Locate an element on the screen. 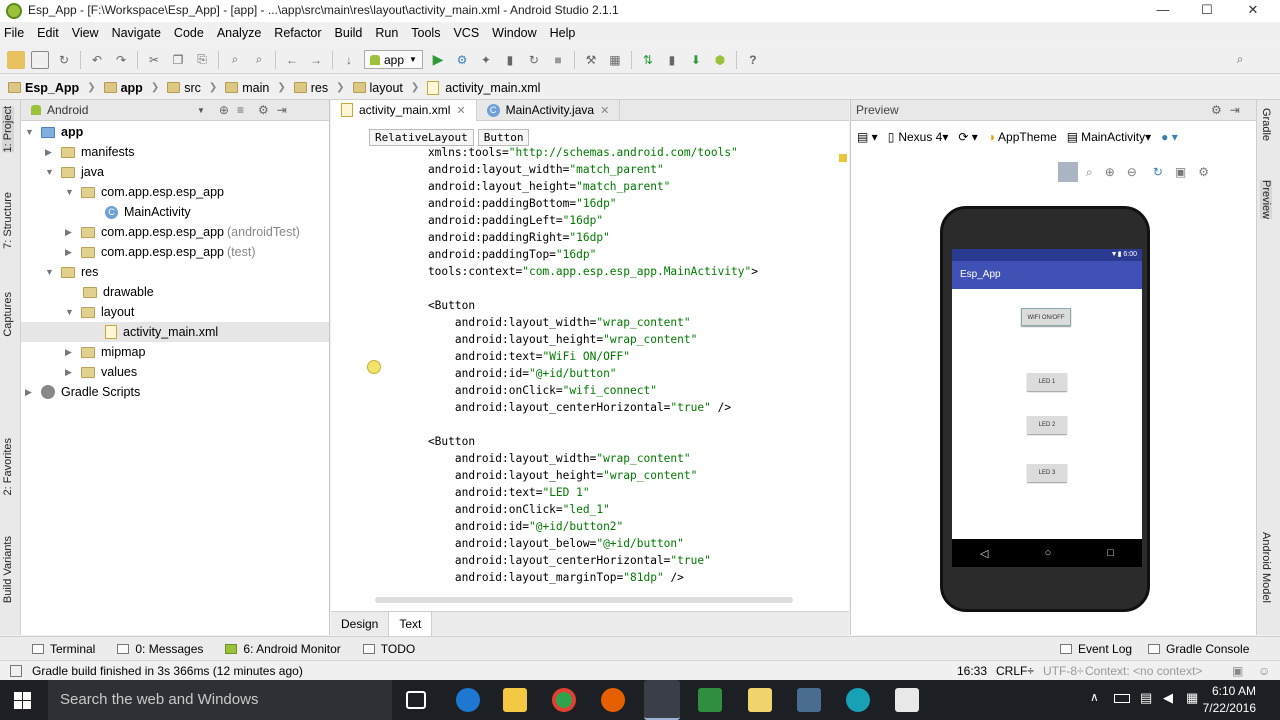 Image resolution: width=1280 pixels, height=720 pixels. tool-messages: 0: Messages is located at coordinates (160, 649).